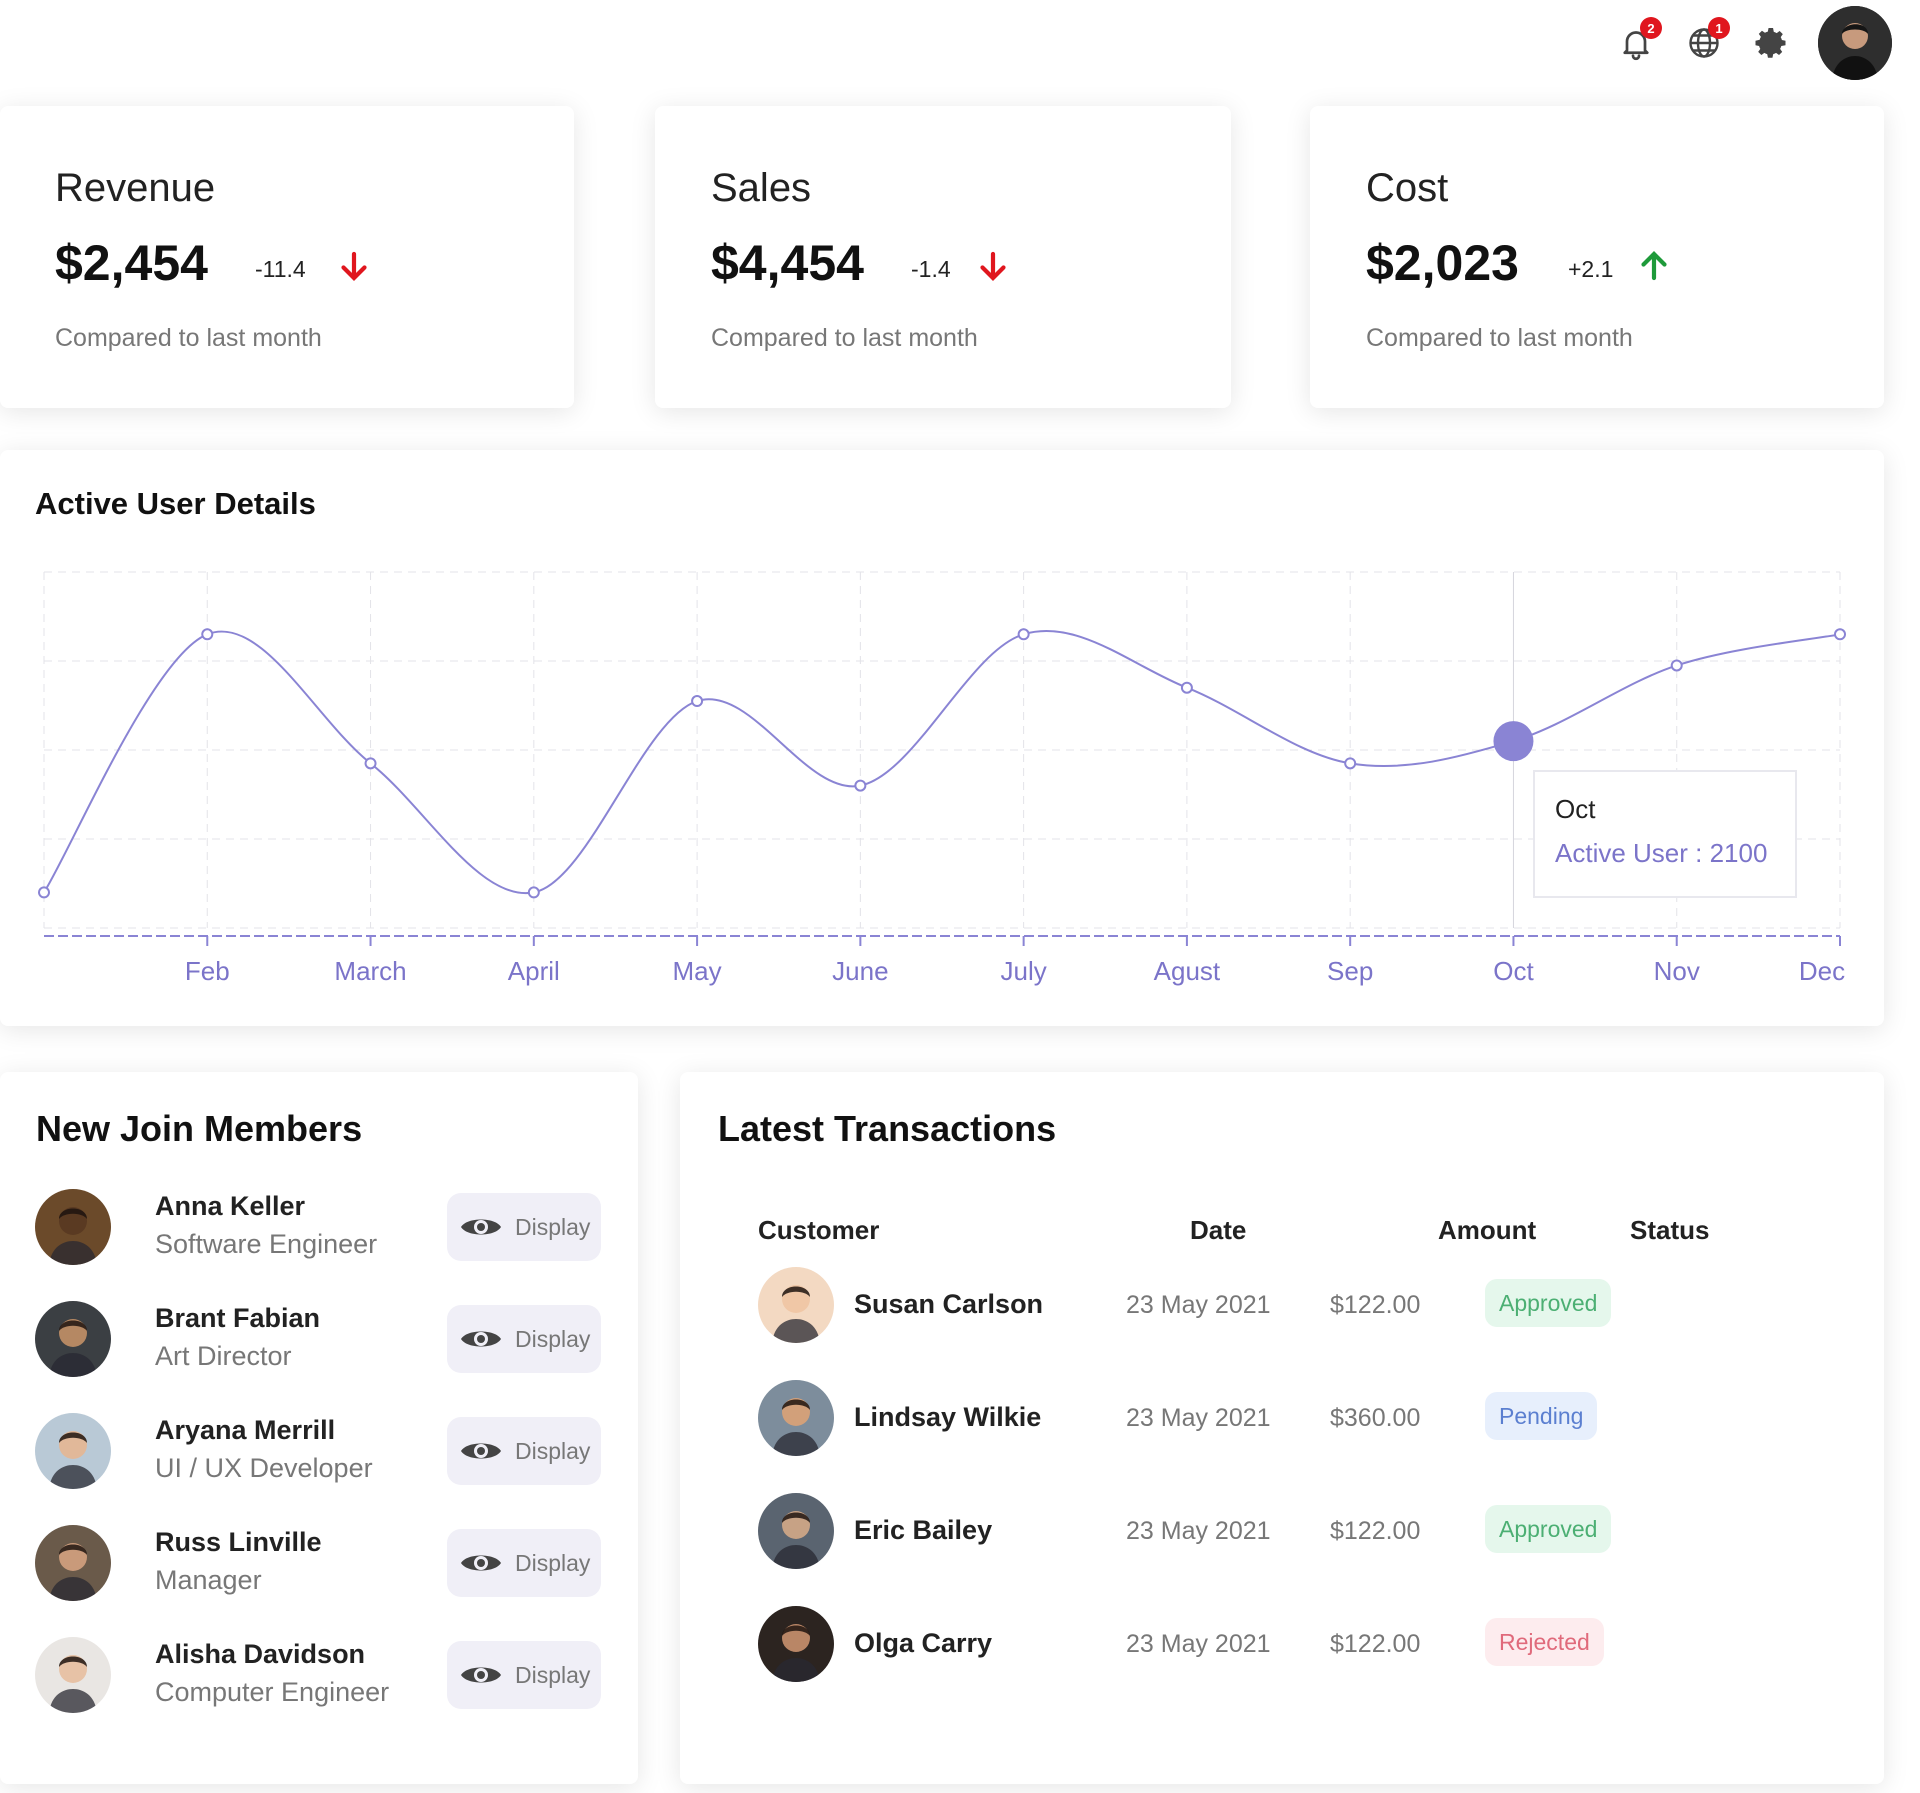 Image resolution: width=1920 pixels, height=1793 pixels. I want to click on user-avatar, so click(1855, 43).